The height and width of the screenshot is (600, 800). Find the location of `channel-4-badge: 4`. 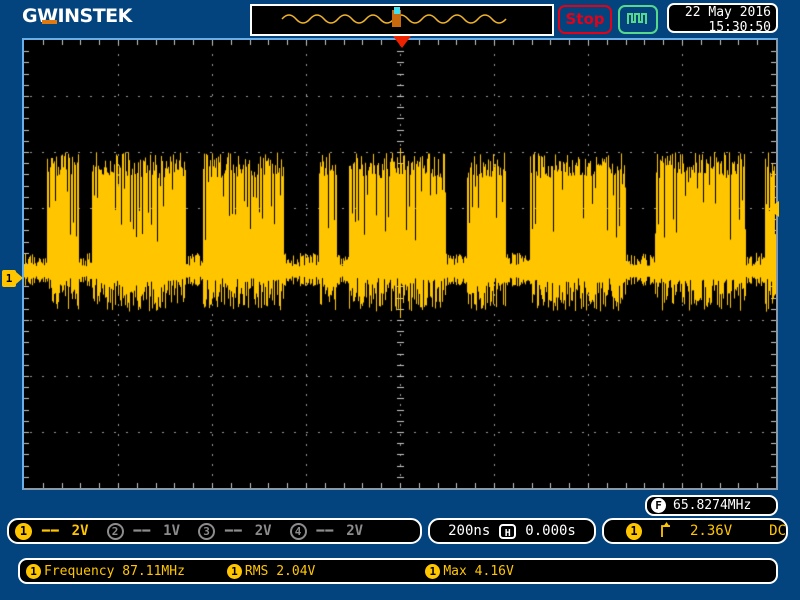

channel-4-badge: 4 is located at coordinates (298, 531).